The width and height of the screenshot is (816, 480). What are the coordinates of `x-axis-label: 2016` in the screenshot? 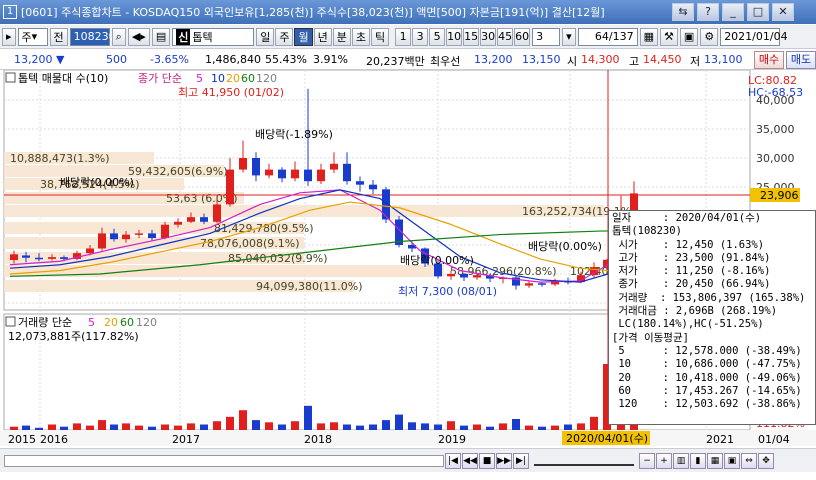 It's located at (54, 439).